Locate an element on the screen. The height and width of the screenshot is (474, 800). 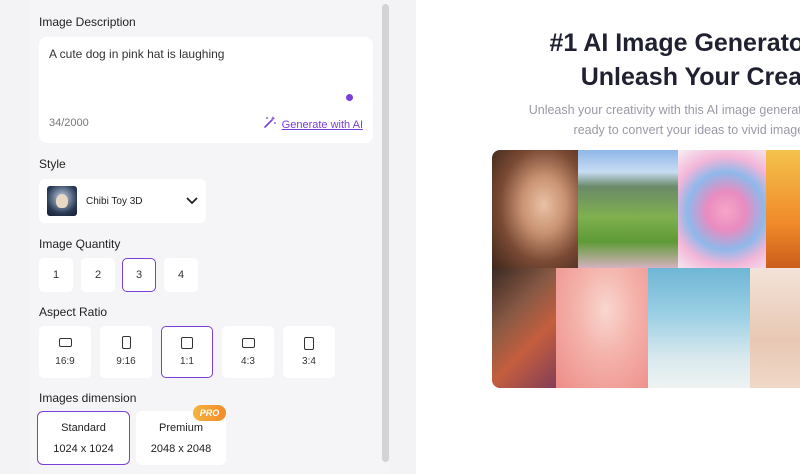
hero-title-line1: #1 AI Image Generator Onl is located at coordinates (674, 43).